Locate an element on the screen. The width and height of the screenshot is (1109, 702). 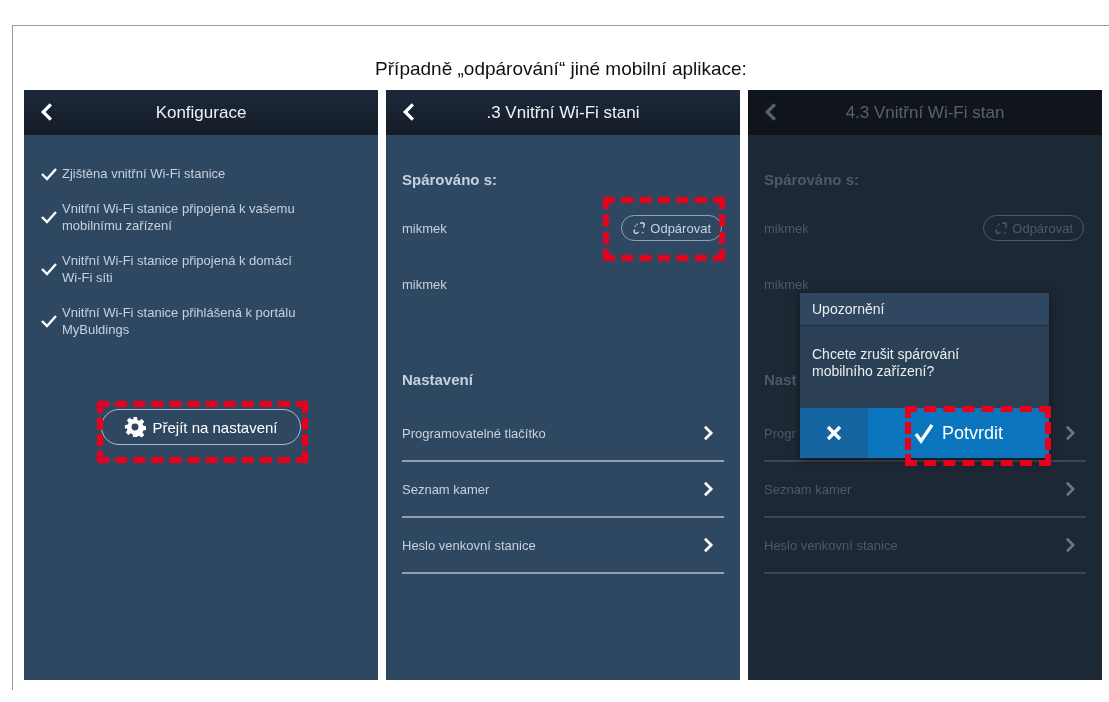
settings-row: Programovatelné tlačítko is located at coordinates (563, 434).